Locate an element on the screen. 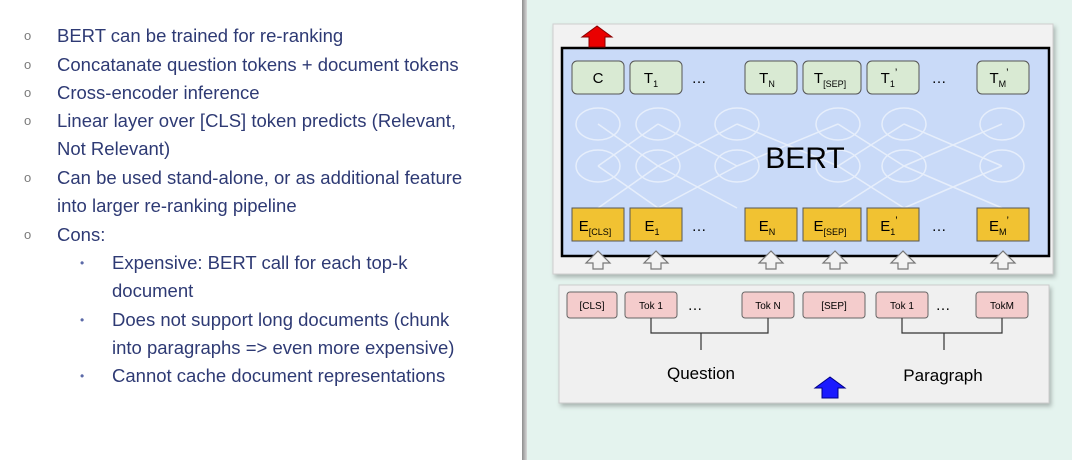 The image size is (1072, 465). embedding-sub: M is located at coordinates (1003, 232).